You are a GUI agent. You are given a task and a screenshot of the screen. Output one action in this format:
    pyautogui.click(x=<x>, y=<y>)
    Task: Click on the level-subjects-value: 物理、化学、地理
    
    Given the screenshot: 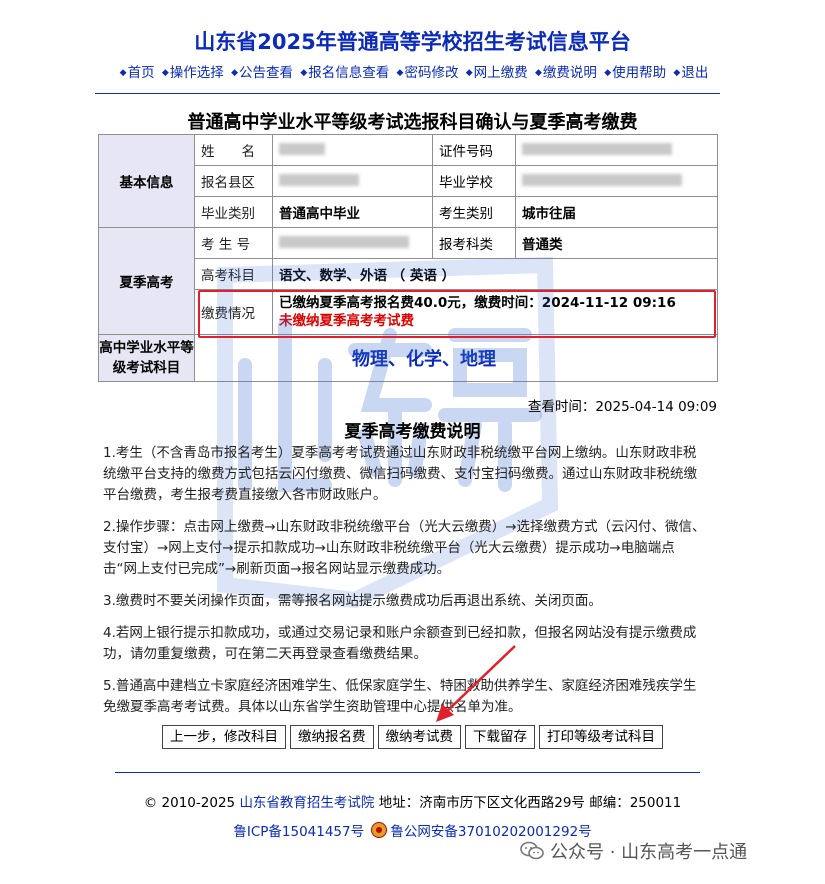 What is the action you would take?
    pyautogui.click(x=424, y=359)
    